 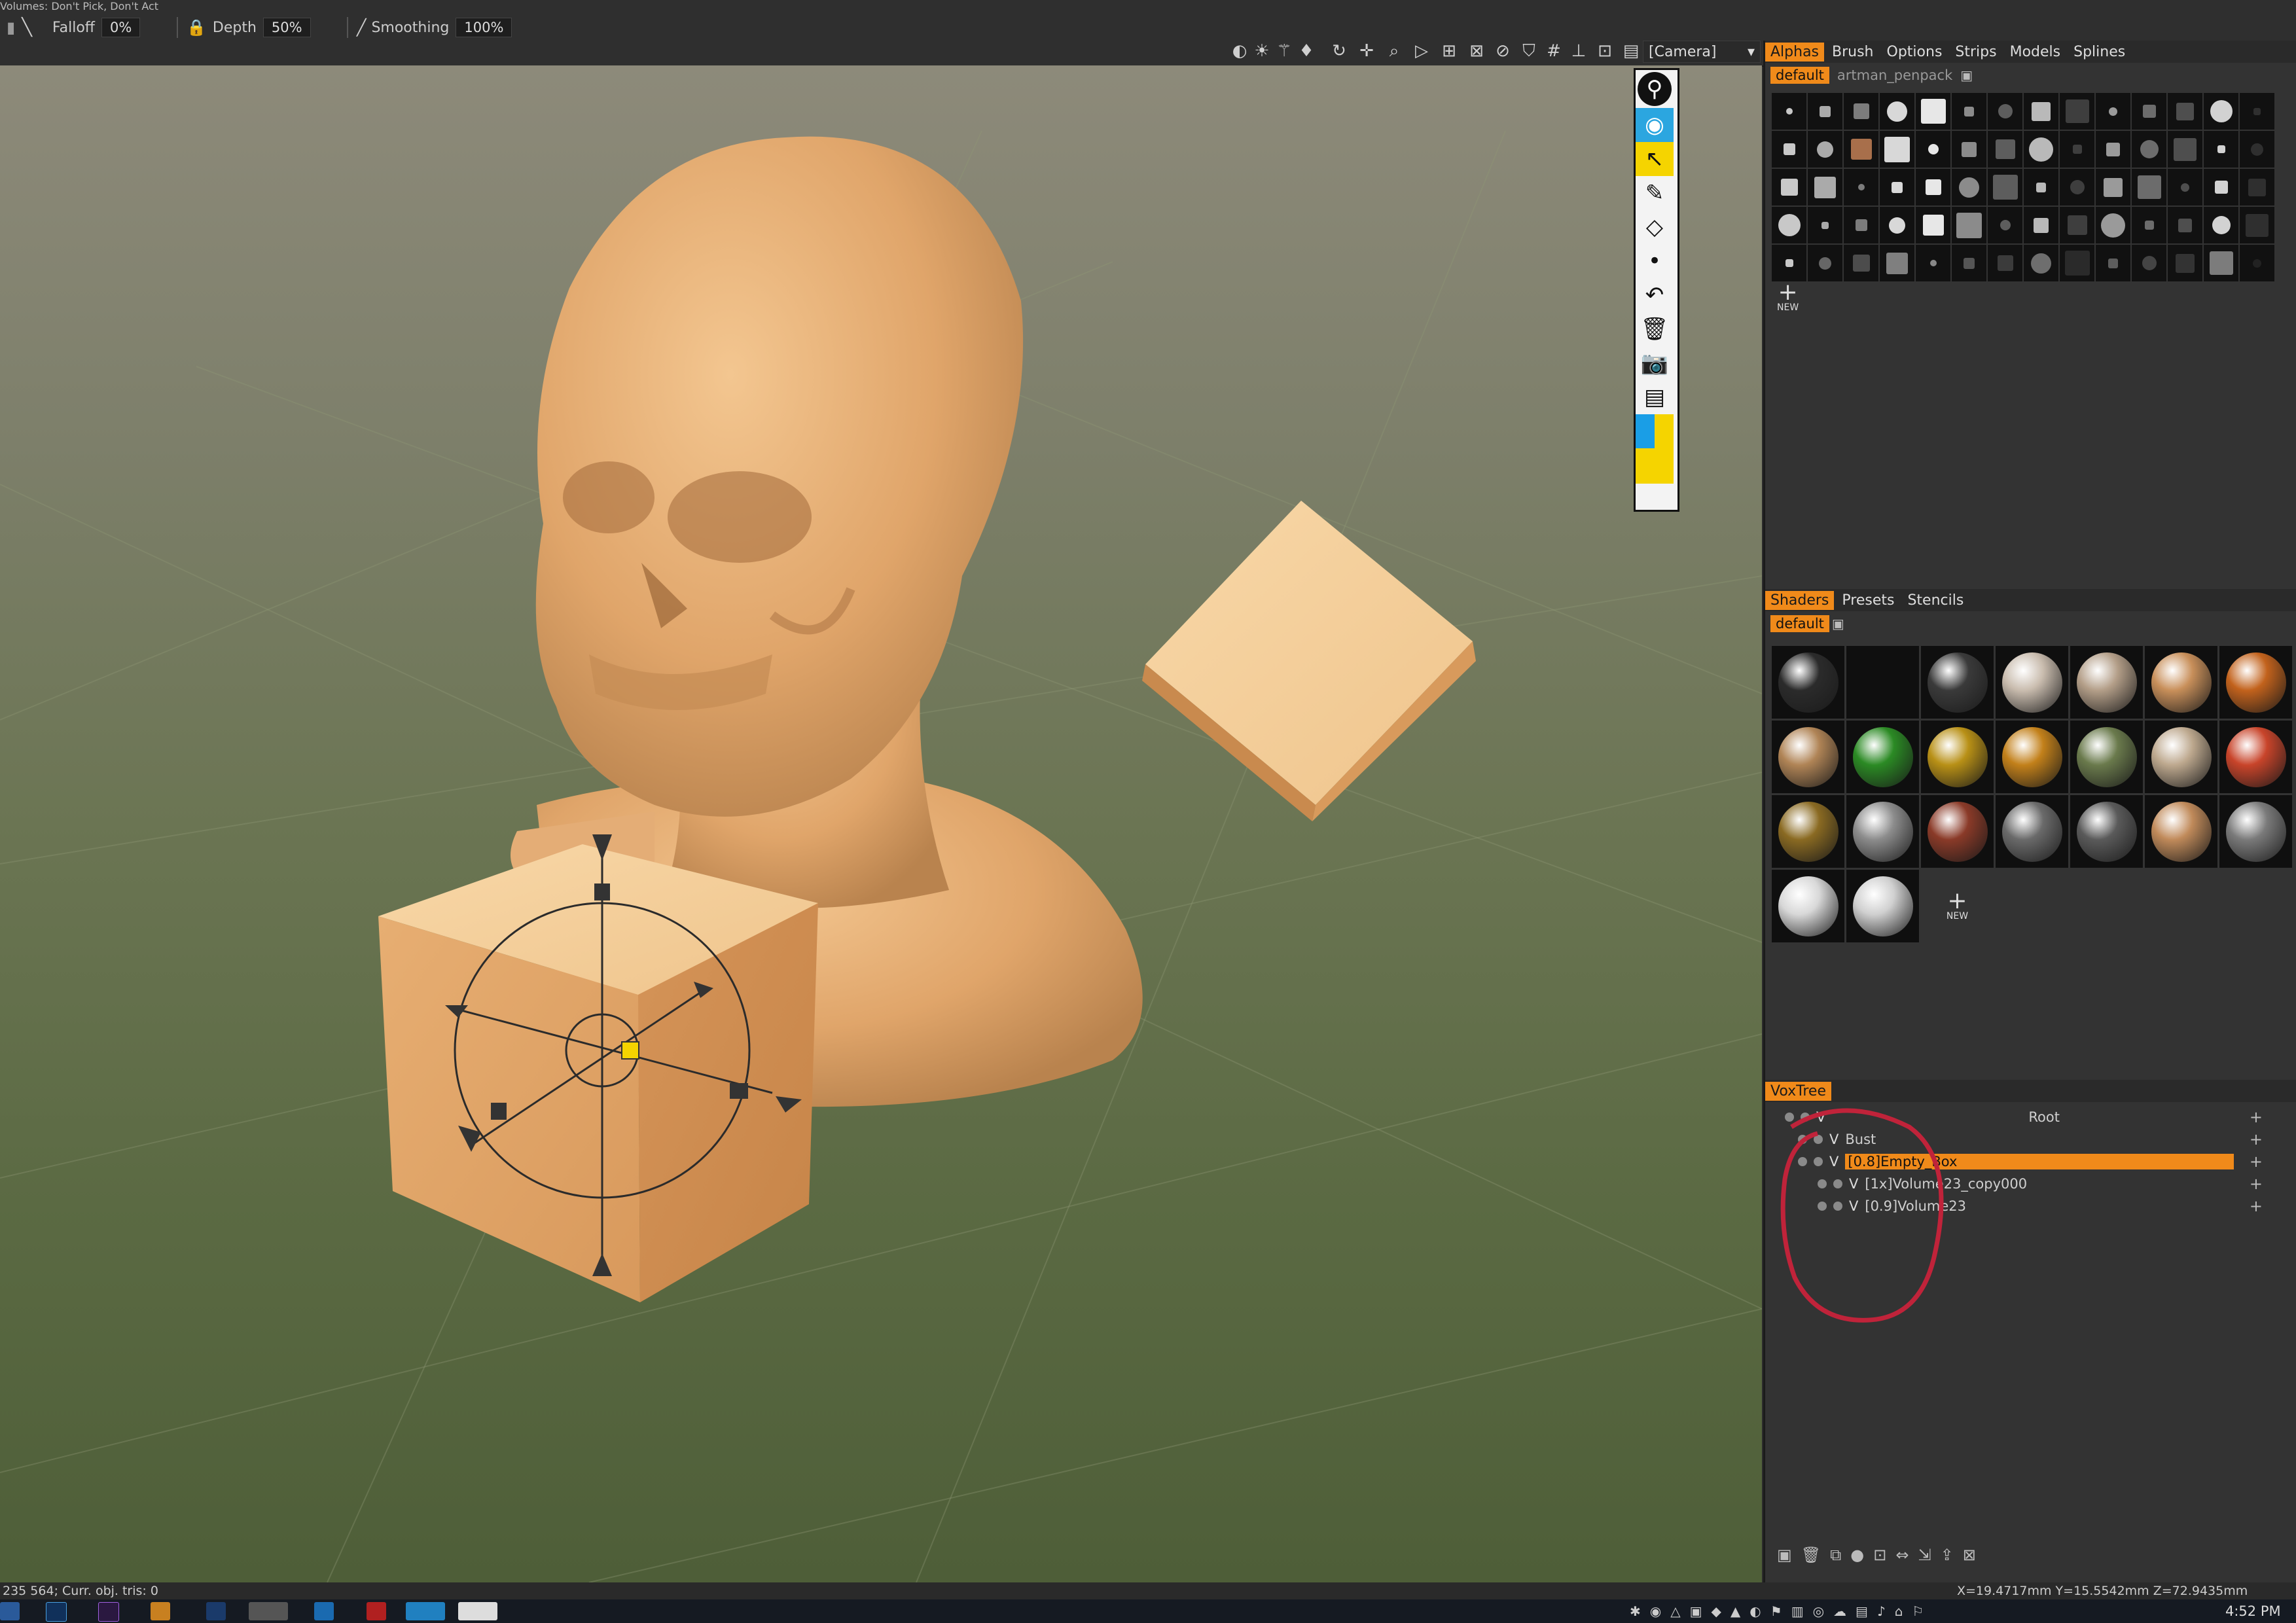 What do you see at coordinates (1800, 600) in the screenshot?
I see `tab-shaders: Shaders` at bounding box center [1800, 600].